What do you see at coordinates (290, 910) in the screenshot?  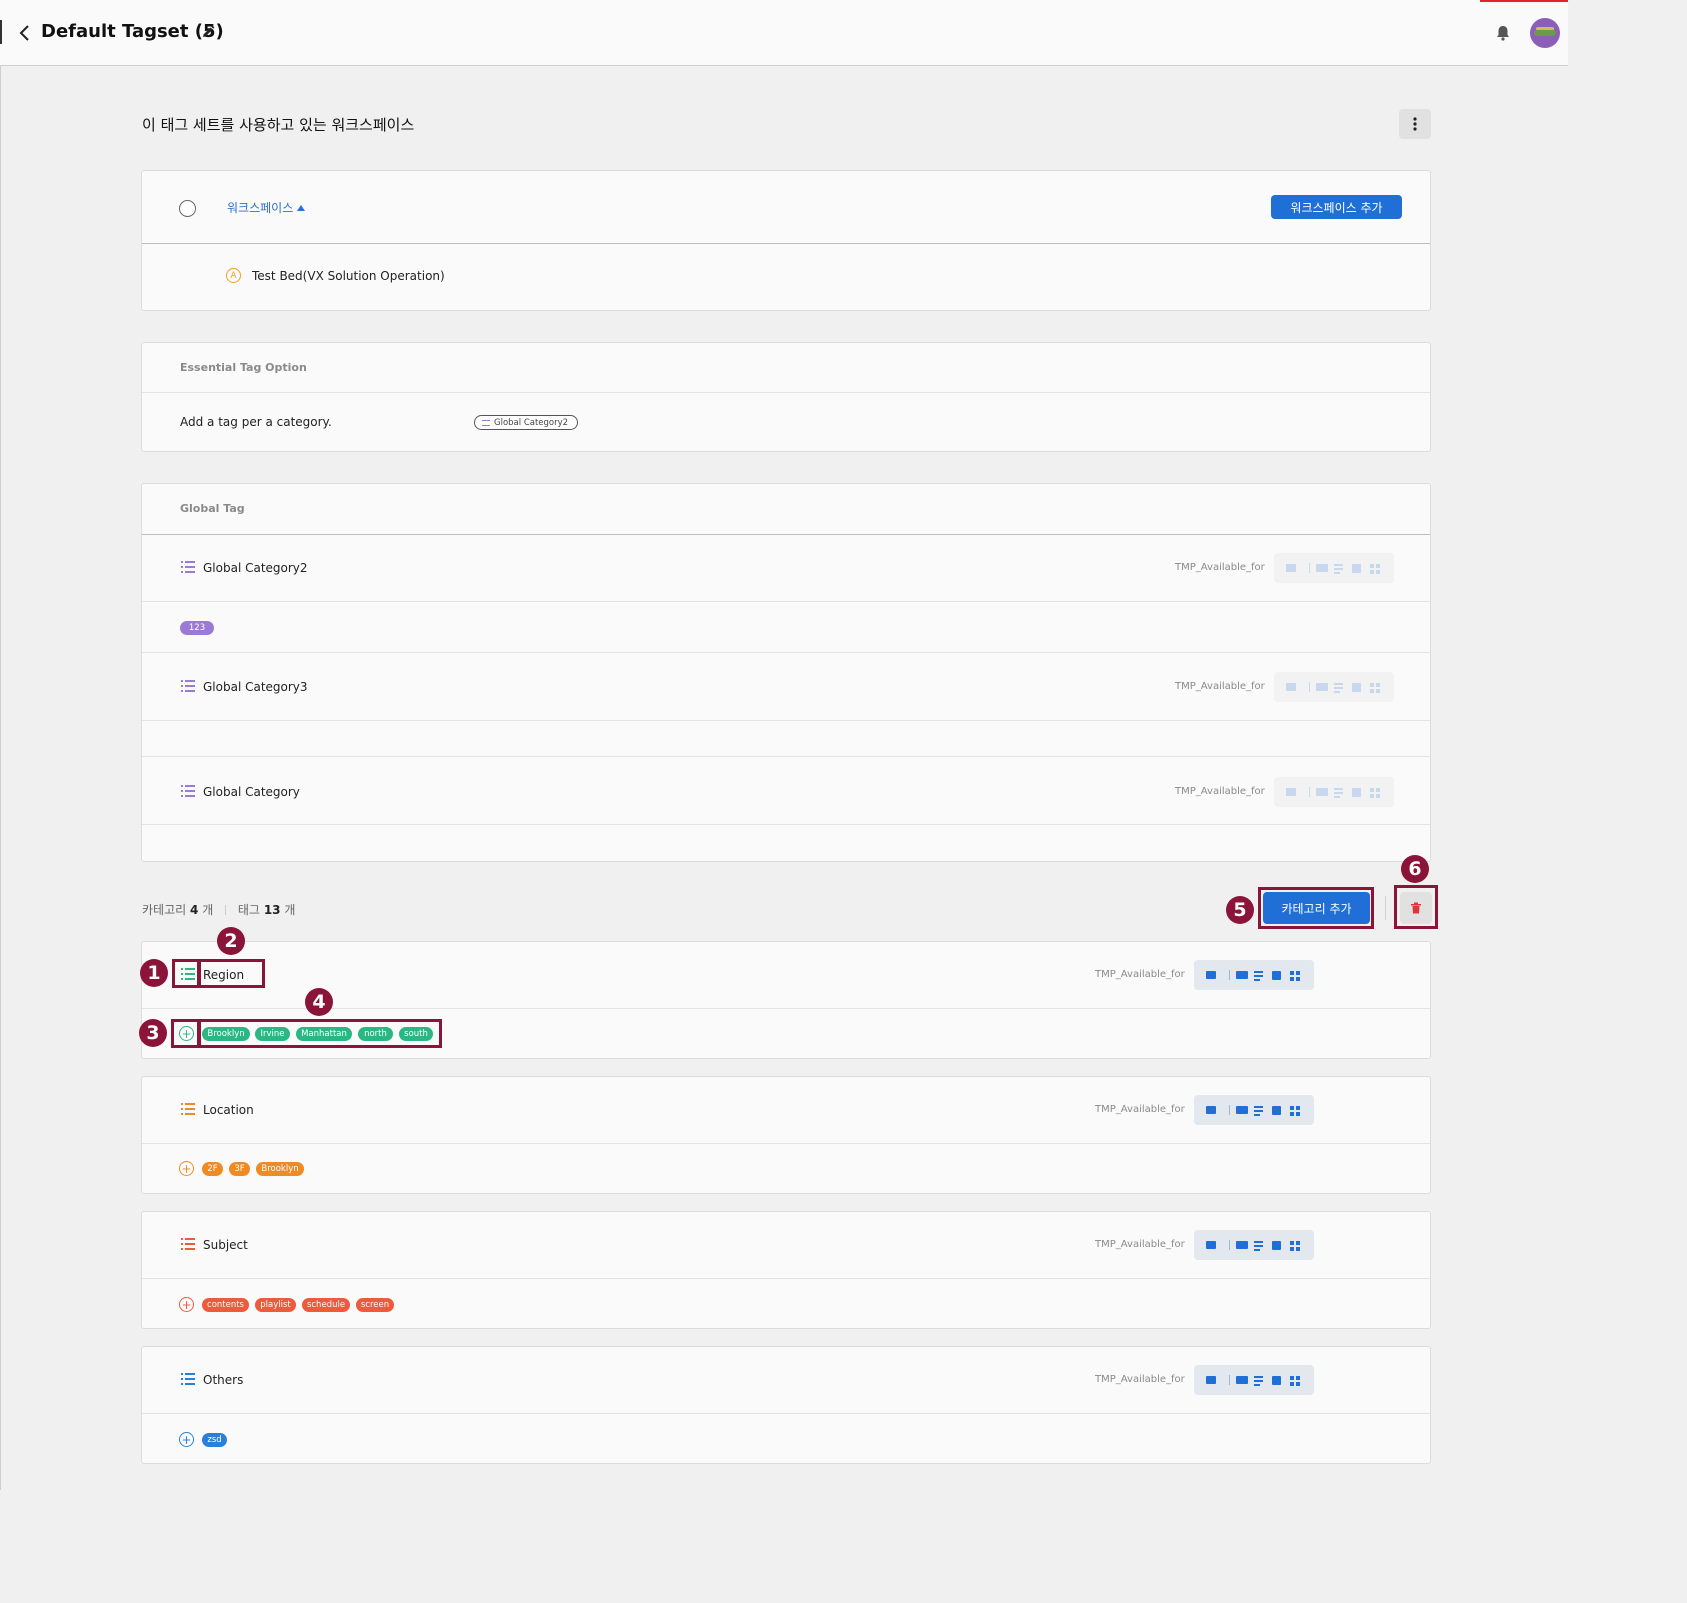 I see `tag-count-unit: 개` at bounding box center [290, 910].